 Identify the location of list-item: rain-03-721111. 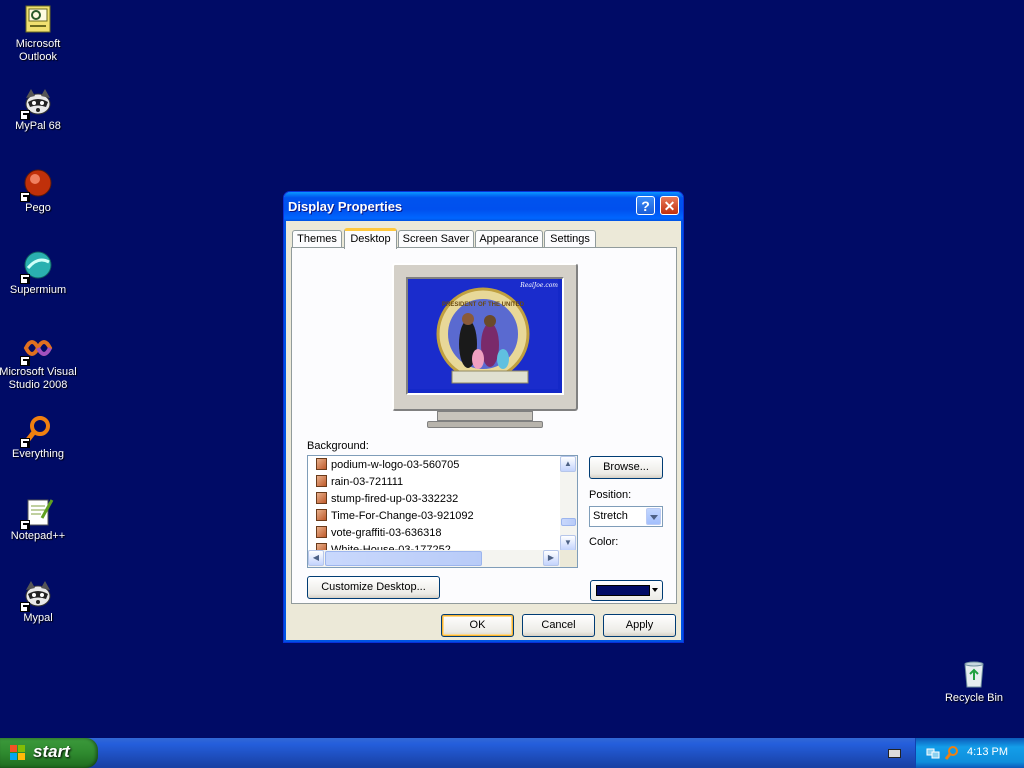
(359, 482).